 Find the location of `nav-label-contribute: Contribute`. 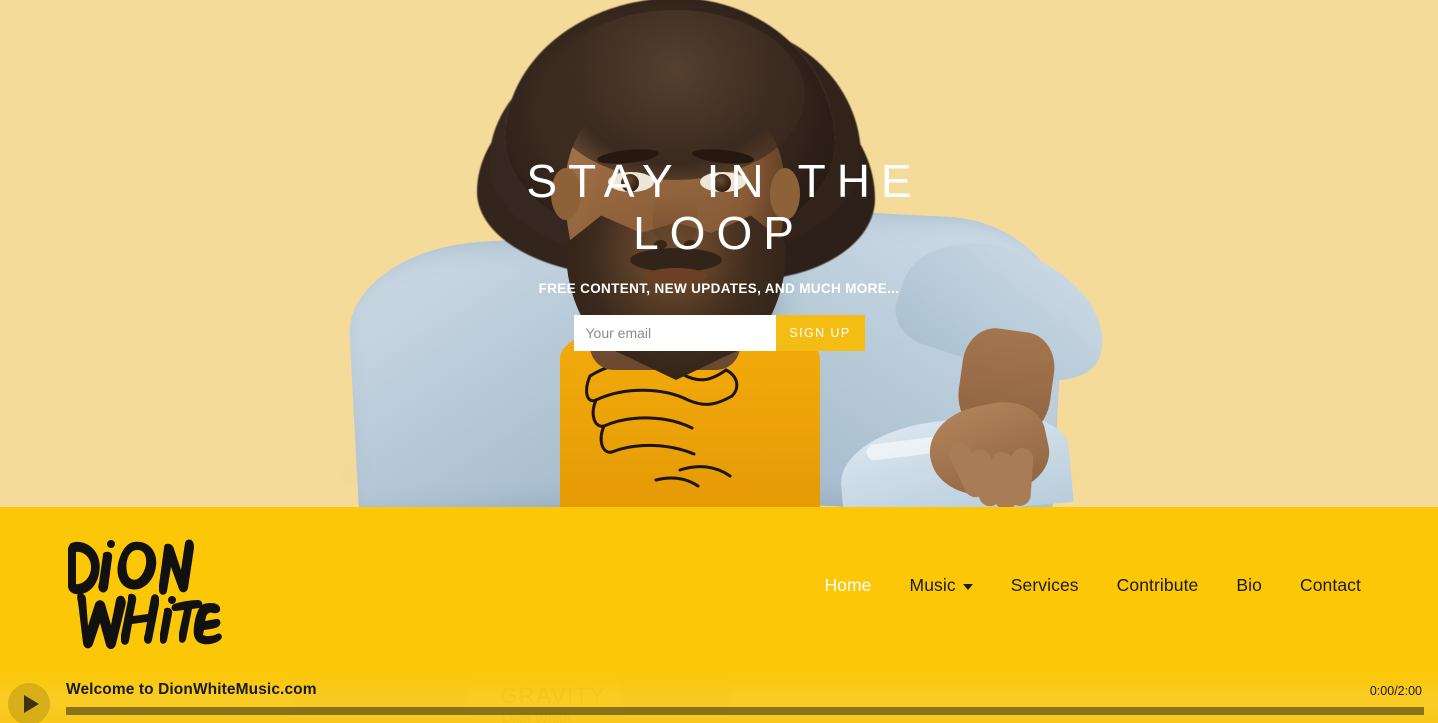

nav-label-contribute: Contribute is located at coordinates (1157, 585).